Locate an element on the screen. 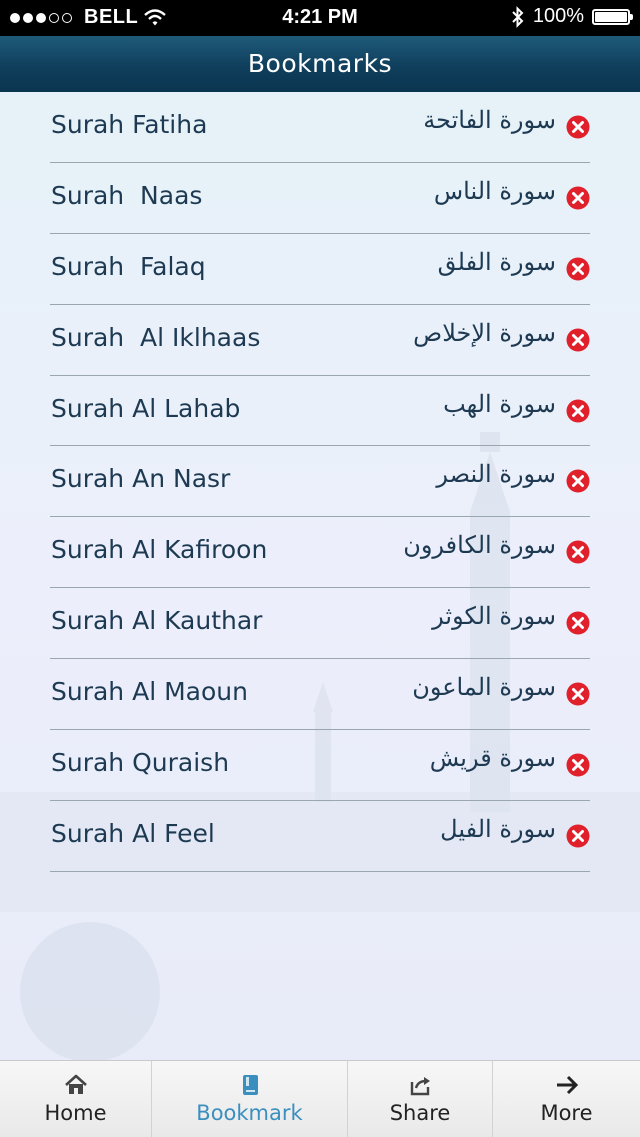 Image resolution: width=640 pixels, height=1137 pixels. surah-english-name: Surah Al Kauthar is located at coordinates (157, 621).